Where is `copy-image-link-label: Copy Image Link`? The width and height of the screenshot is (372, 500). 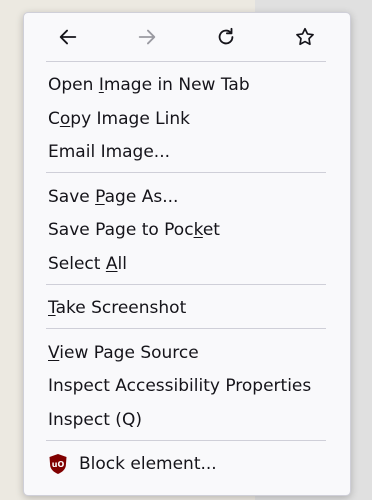 copy-image-link-label: Copy Image Link is located at coordinates (119, 119).